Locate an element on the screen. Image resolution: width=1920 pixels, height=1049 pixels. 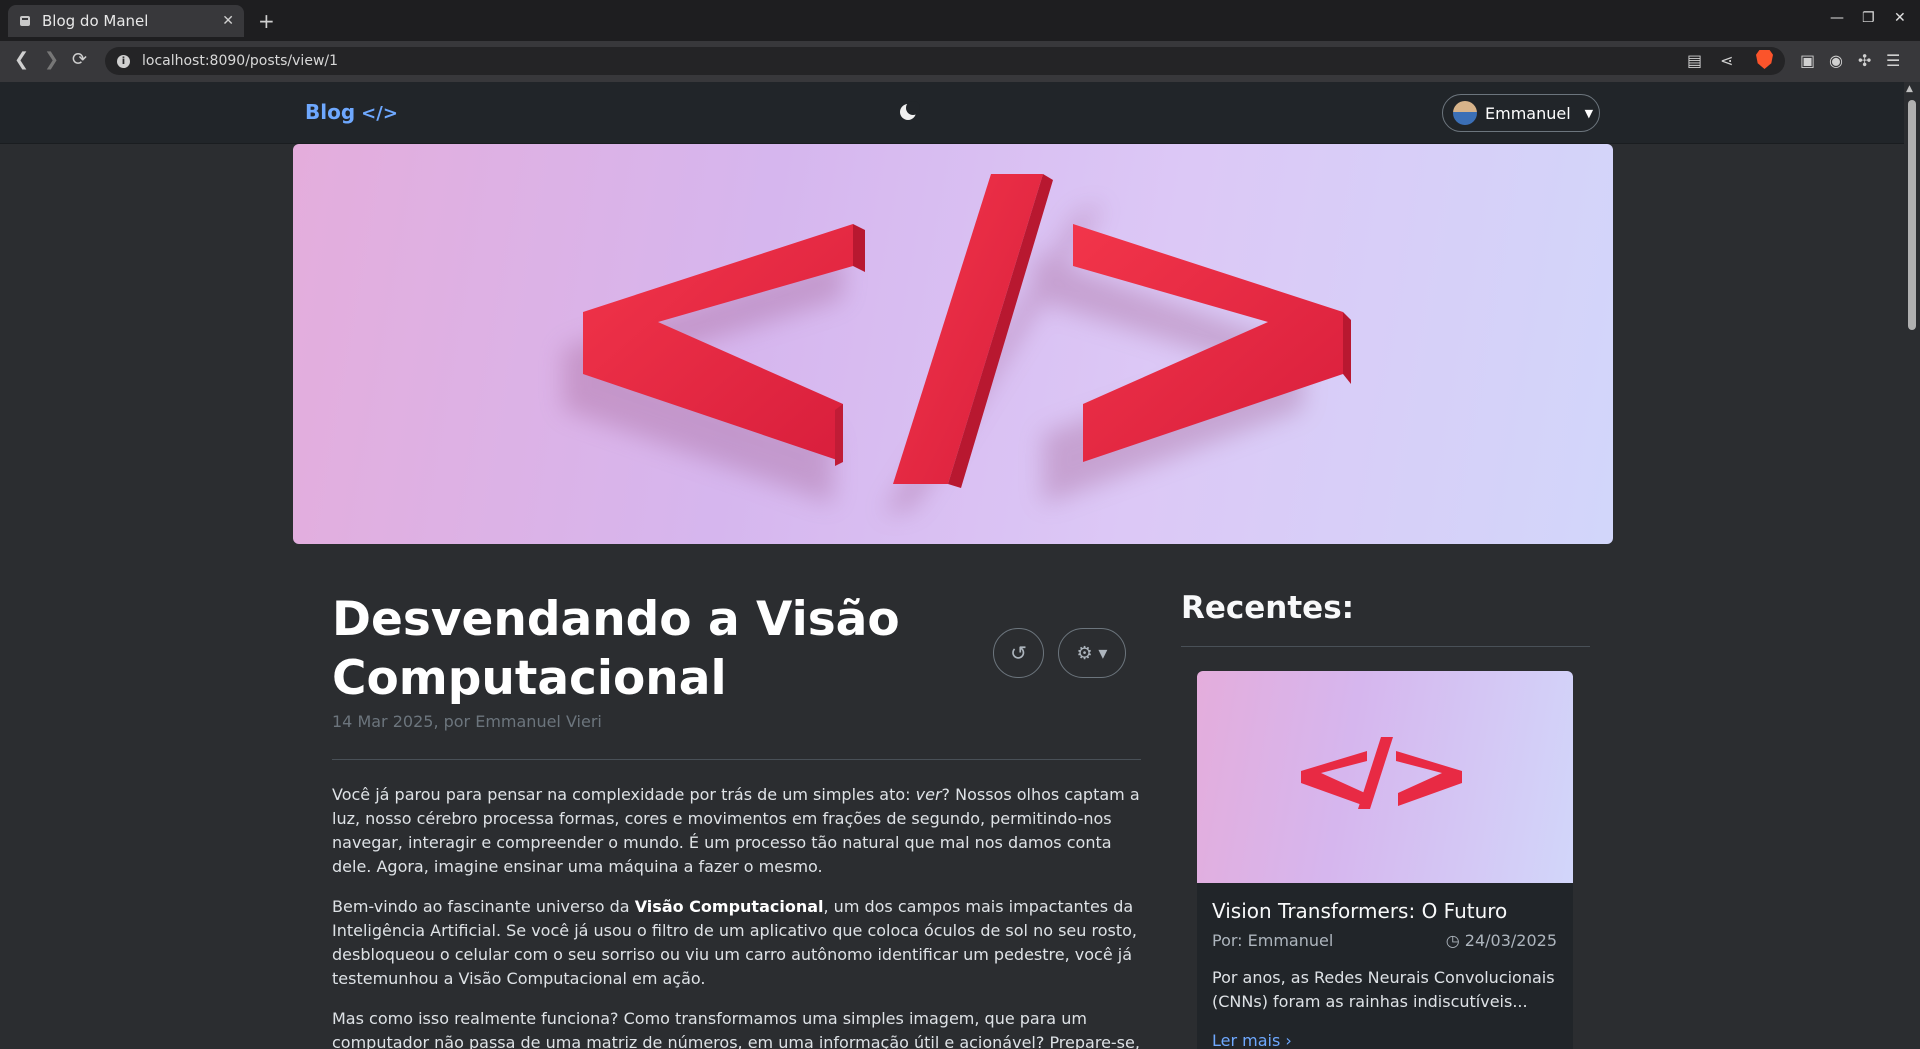
gear-icon: ⚙ ▾ is located at coordinates (1092, 653).